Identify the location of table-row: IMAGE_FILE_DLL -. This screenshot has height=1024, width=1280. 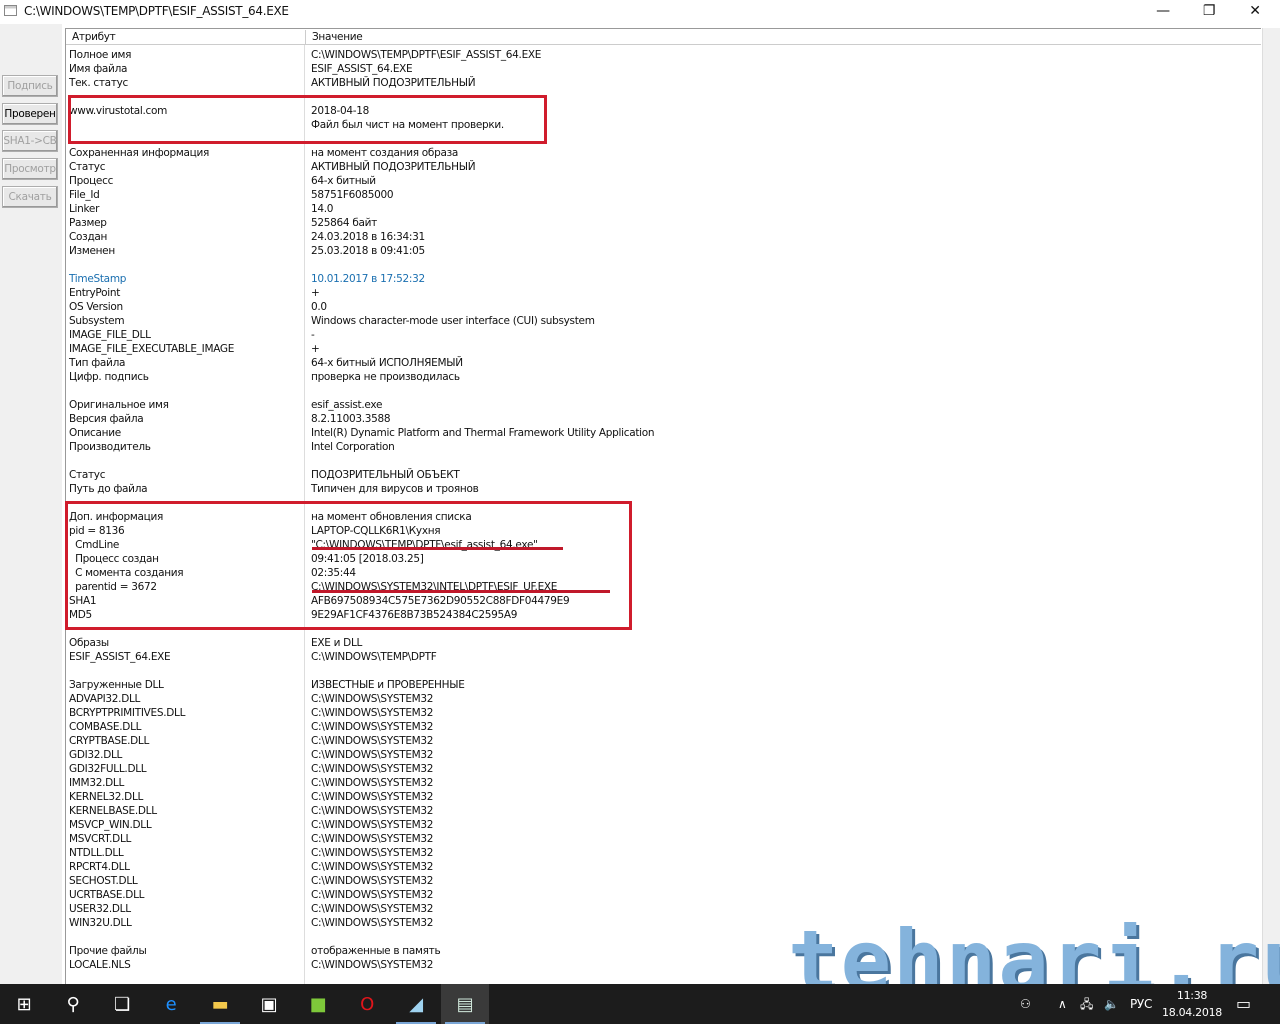
(663, 335).